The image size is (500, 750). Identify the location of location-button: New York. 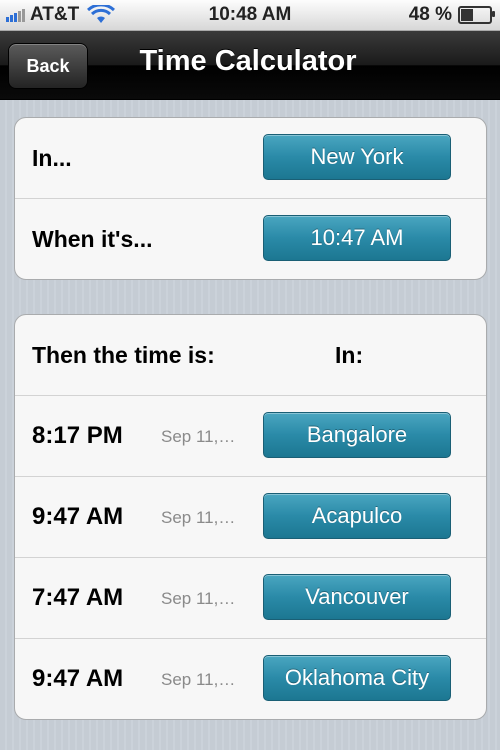
(357, 157).